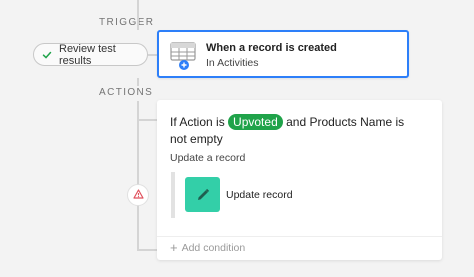 This screenshot has height=277, width=474. What do you see at coordinates (208, 158) in the screenshot?
I see `update-a-record-label: Update a record` at bounding box center [208, 158].